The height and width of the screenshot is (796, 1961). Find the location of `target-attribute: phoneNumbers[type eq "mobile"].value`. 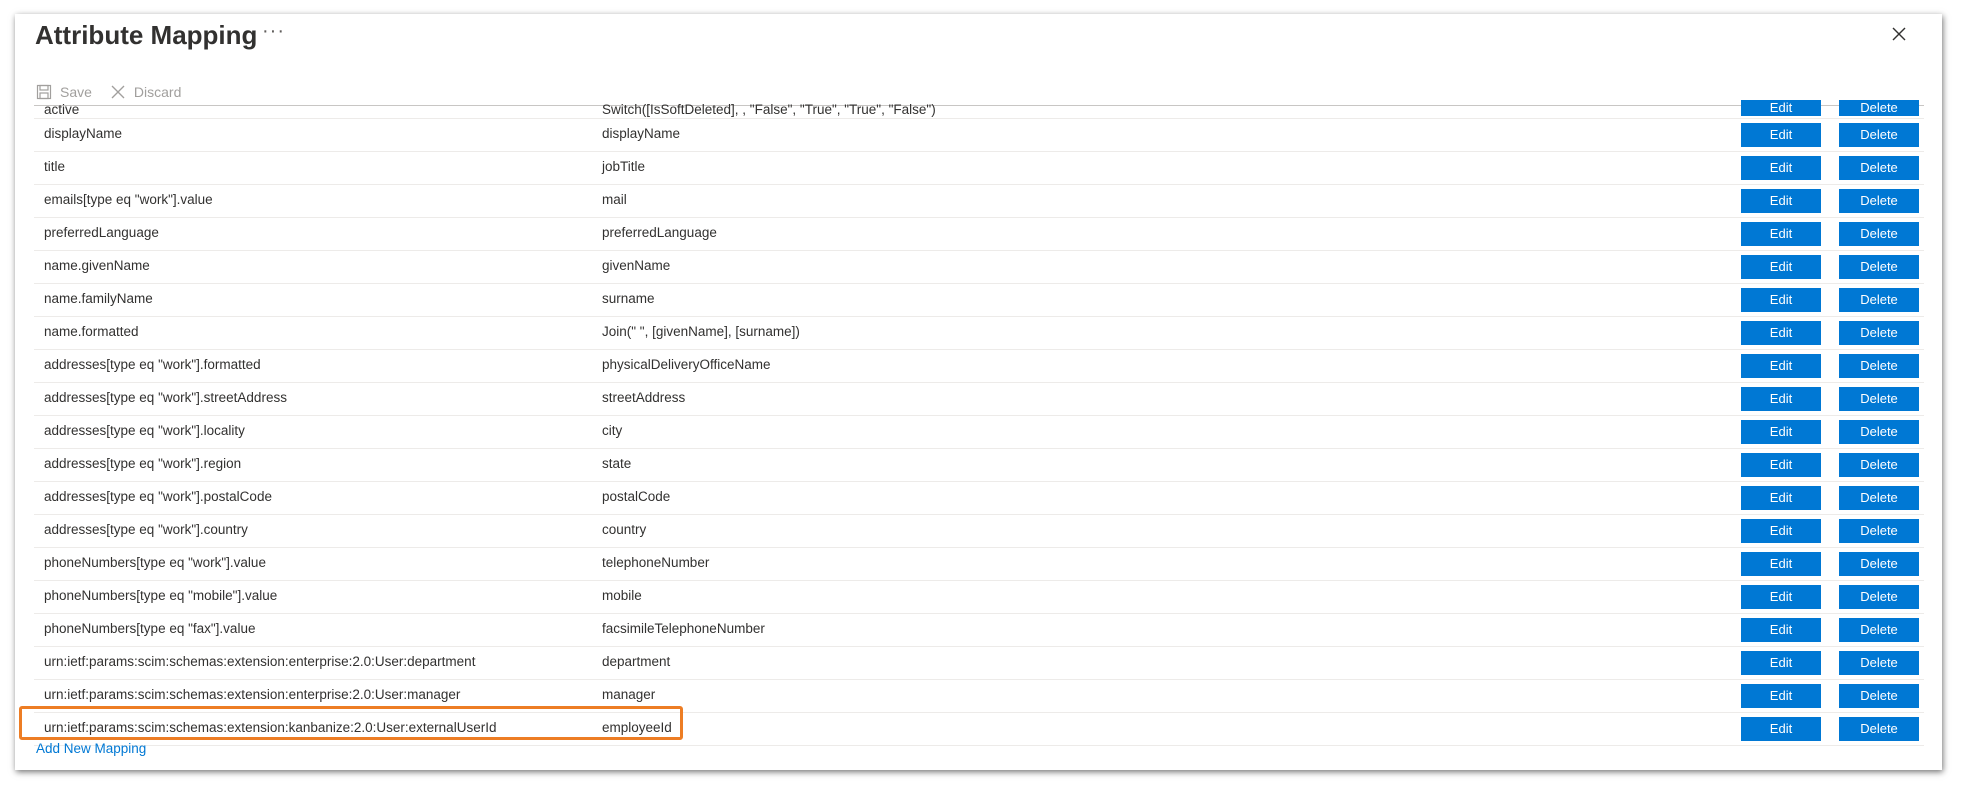

target-attribute: phoneNumbers[type eq "mobile"].value is located at coordinates (161, 595).